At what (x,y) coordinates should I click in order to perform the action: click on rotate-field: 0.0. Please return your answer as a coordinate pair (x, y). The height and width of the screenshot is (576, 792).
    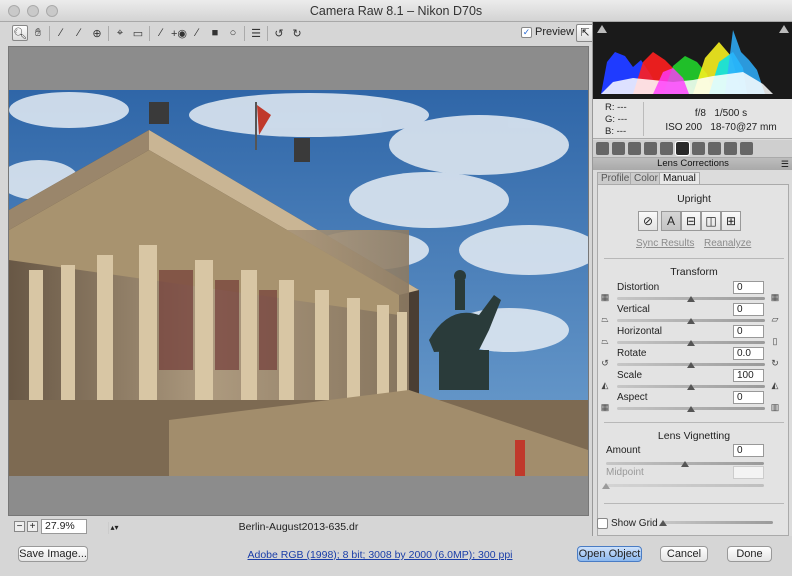
    Looking at the image, I should click on (748, 353).